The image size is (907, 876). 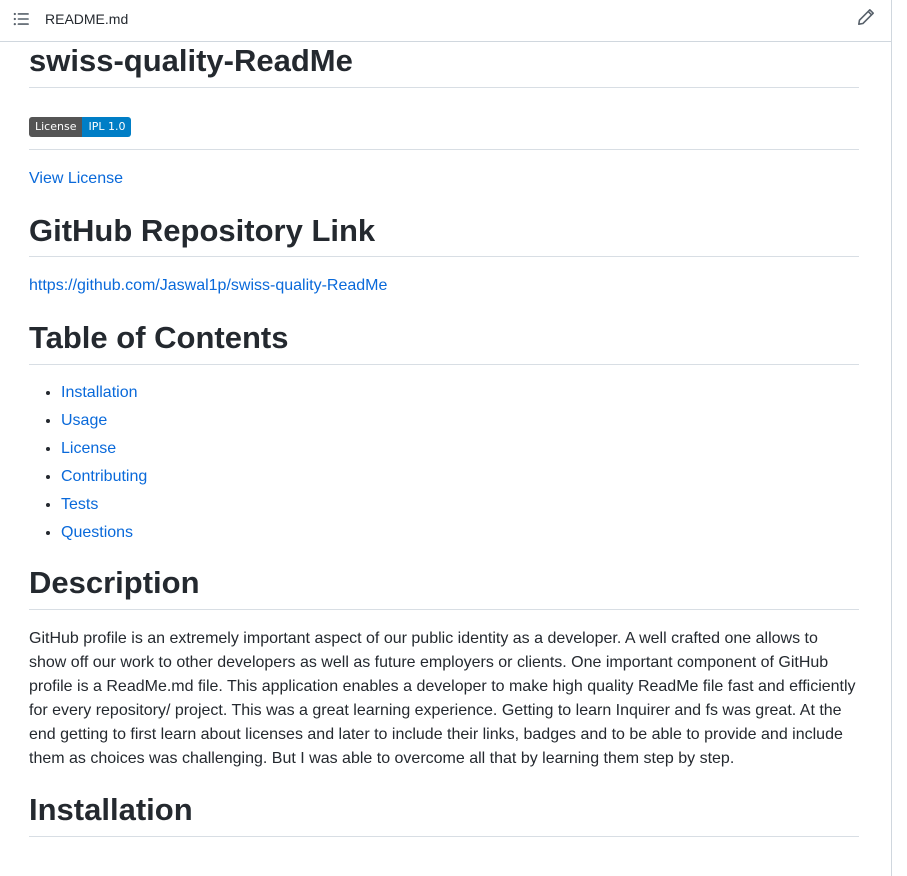 What do you see at coordinates (97, 532) in the screenshot?
I see `toc-link-questions: Questions` at bounding box center [97, 532].